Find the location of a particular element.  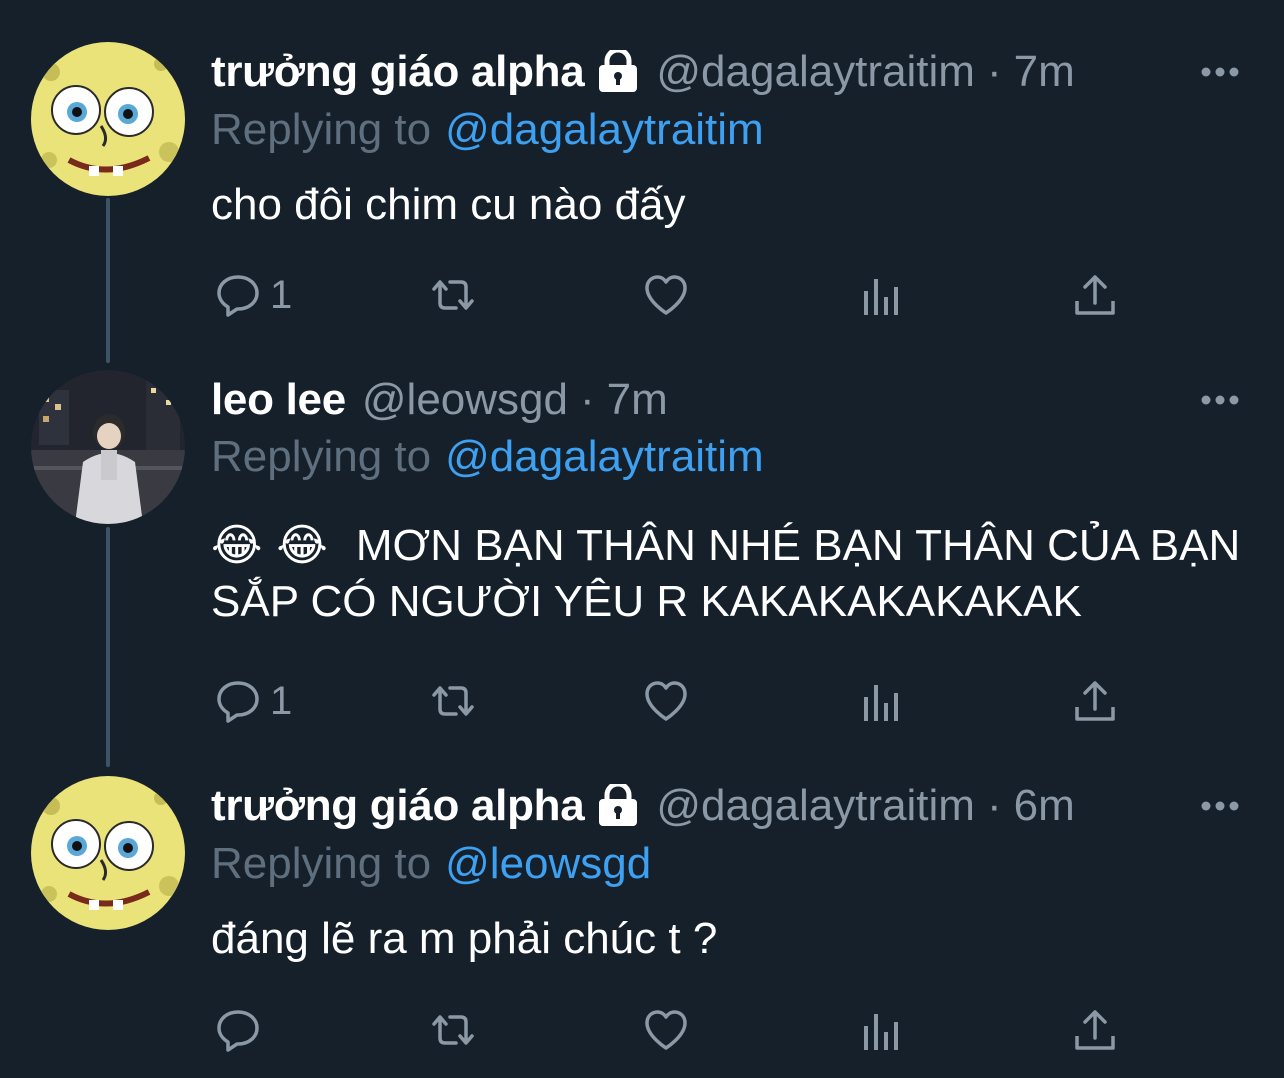

reply-button is located at coordinates (238, 1030).